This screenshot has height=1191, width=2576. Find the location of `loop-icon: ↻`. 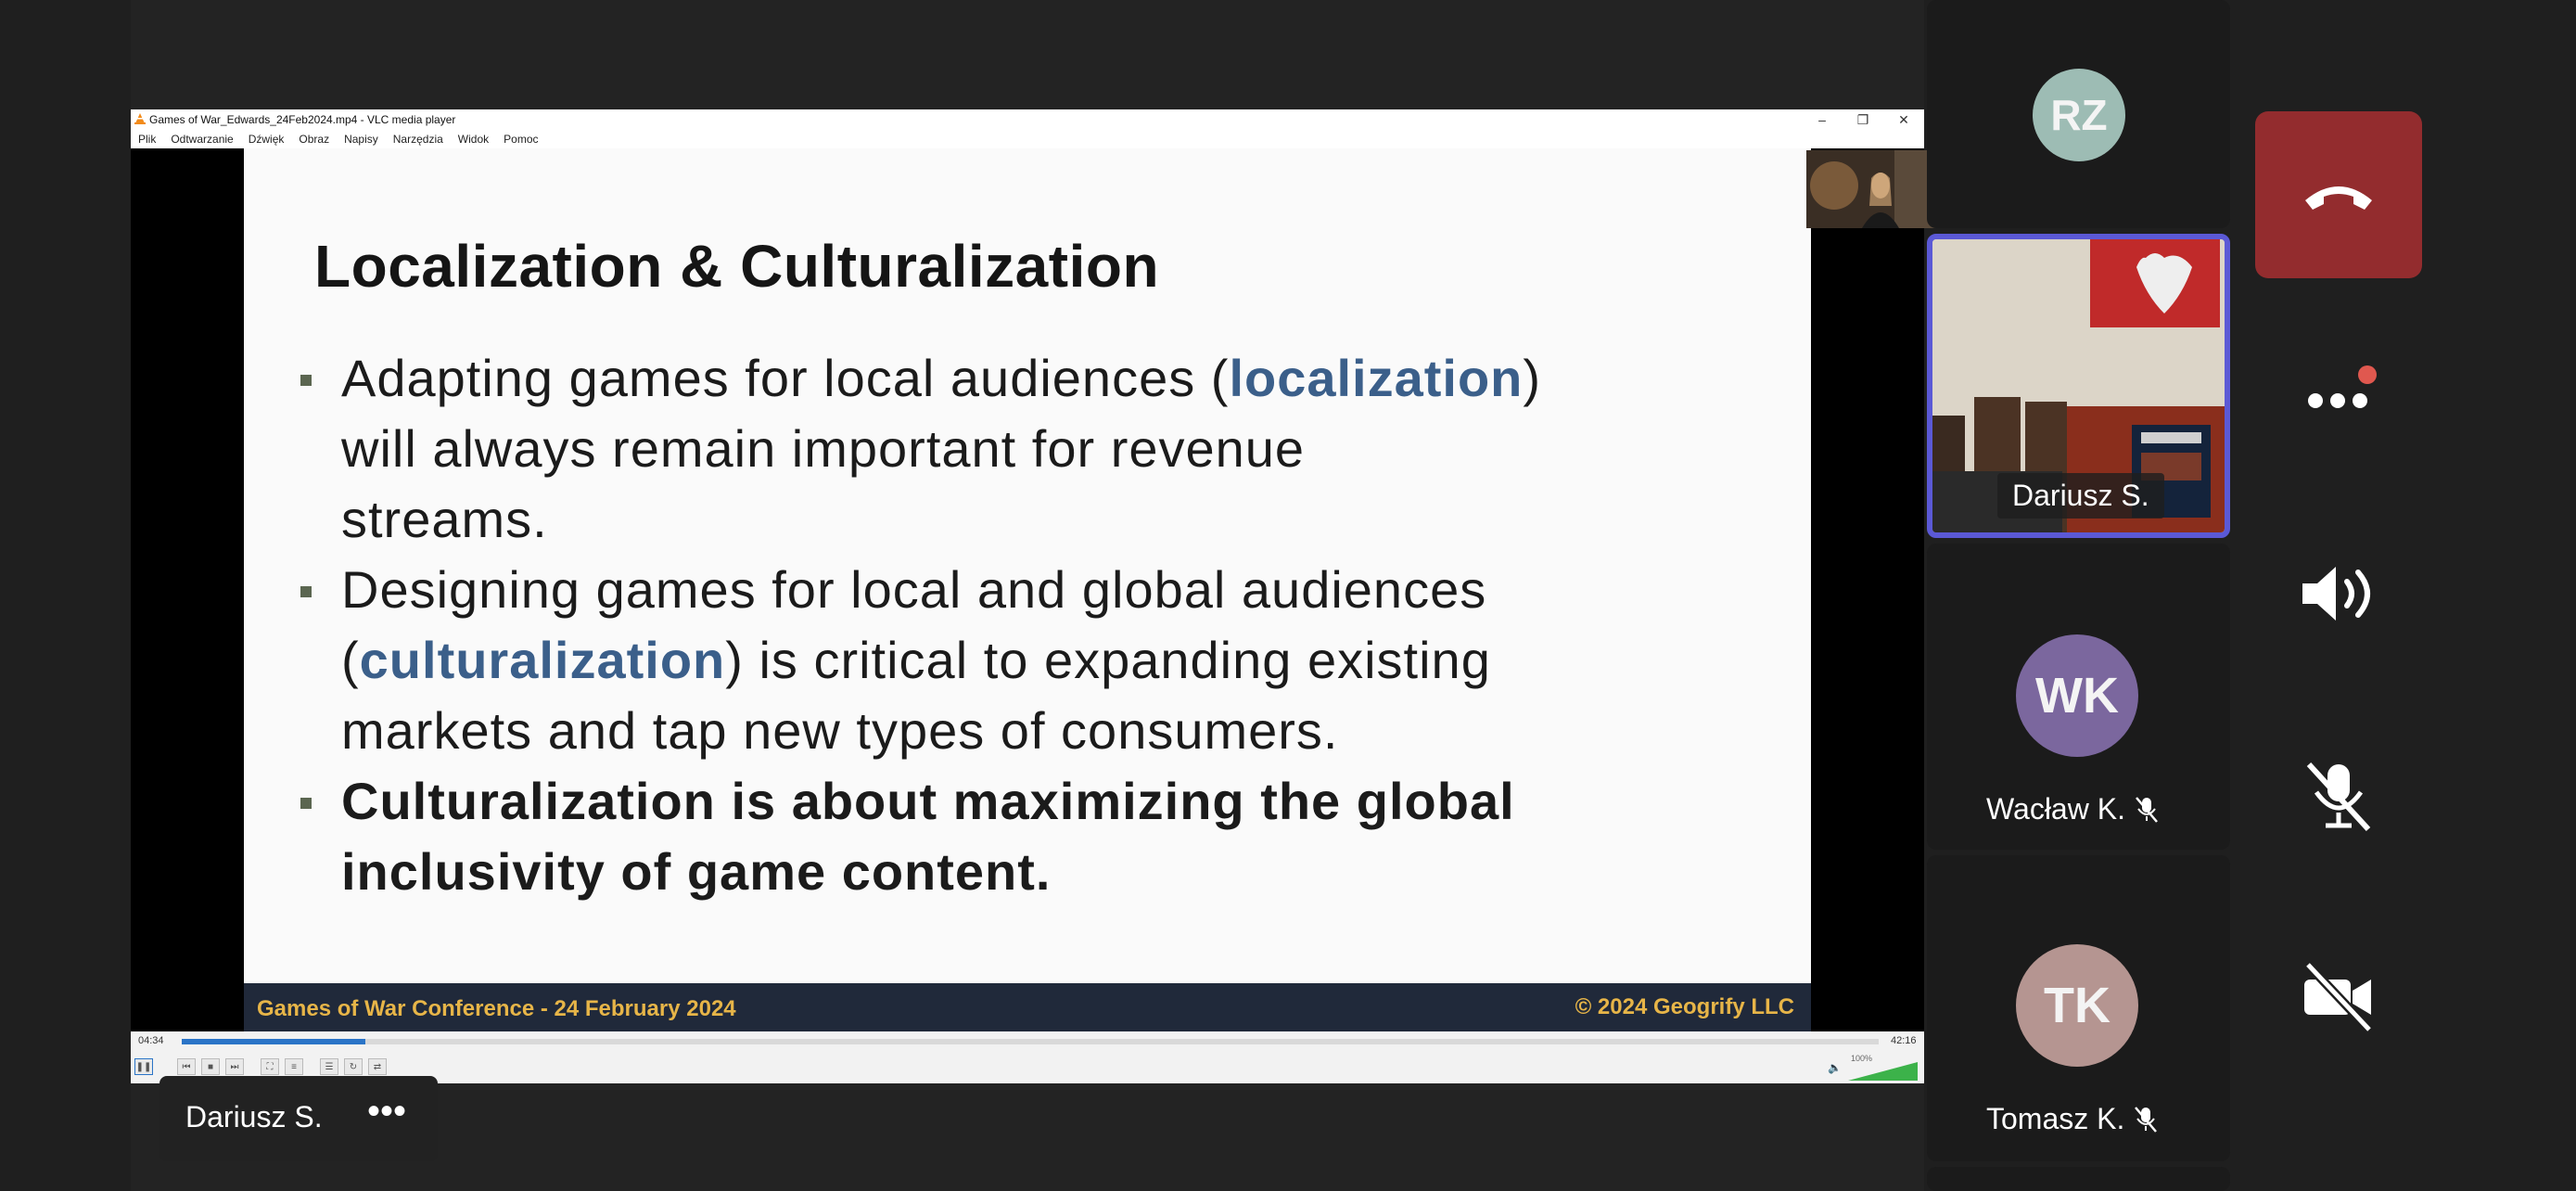

loop-icon: ↻ is located at coordinates (353, 1066).